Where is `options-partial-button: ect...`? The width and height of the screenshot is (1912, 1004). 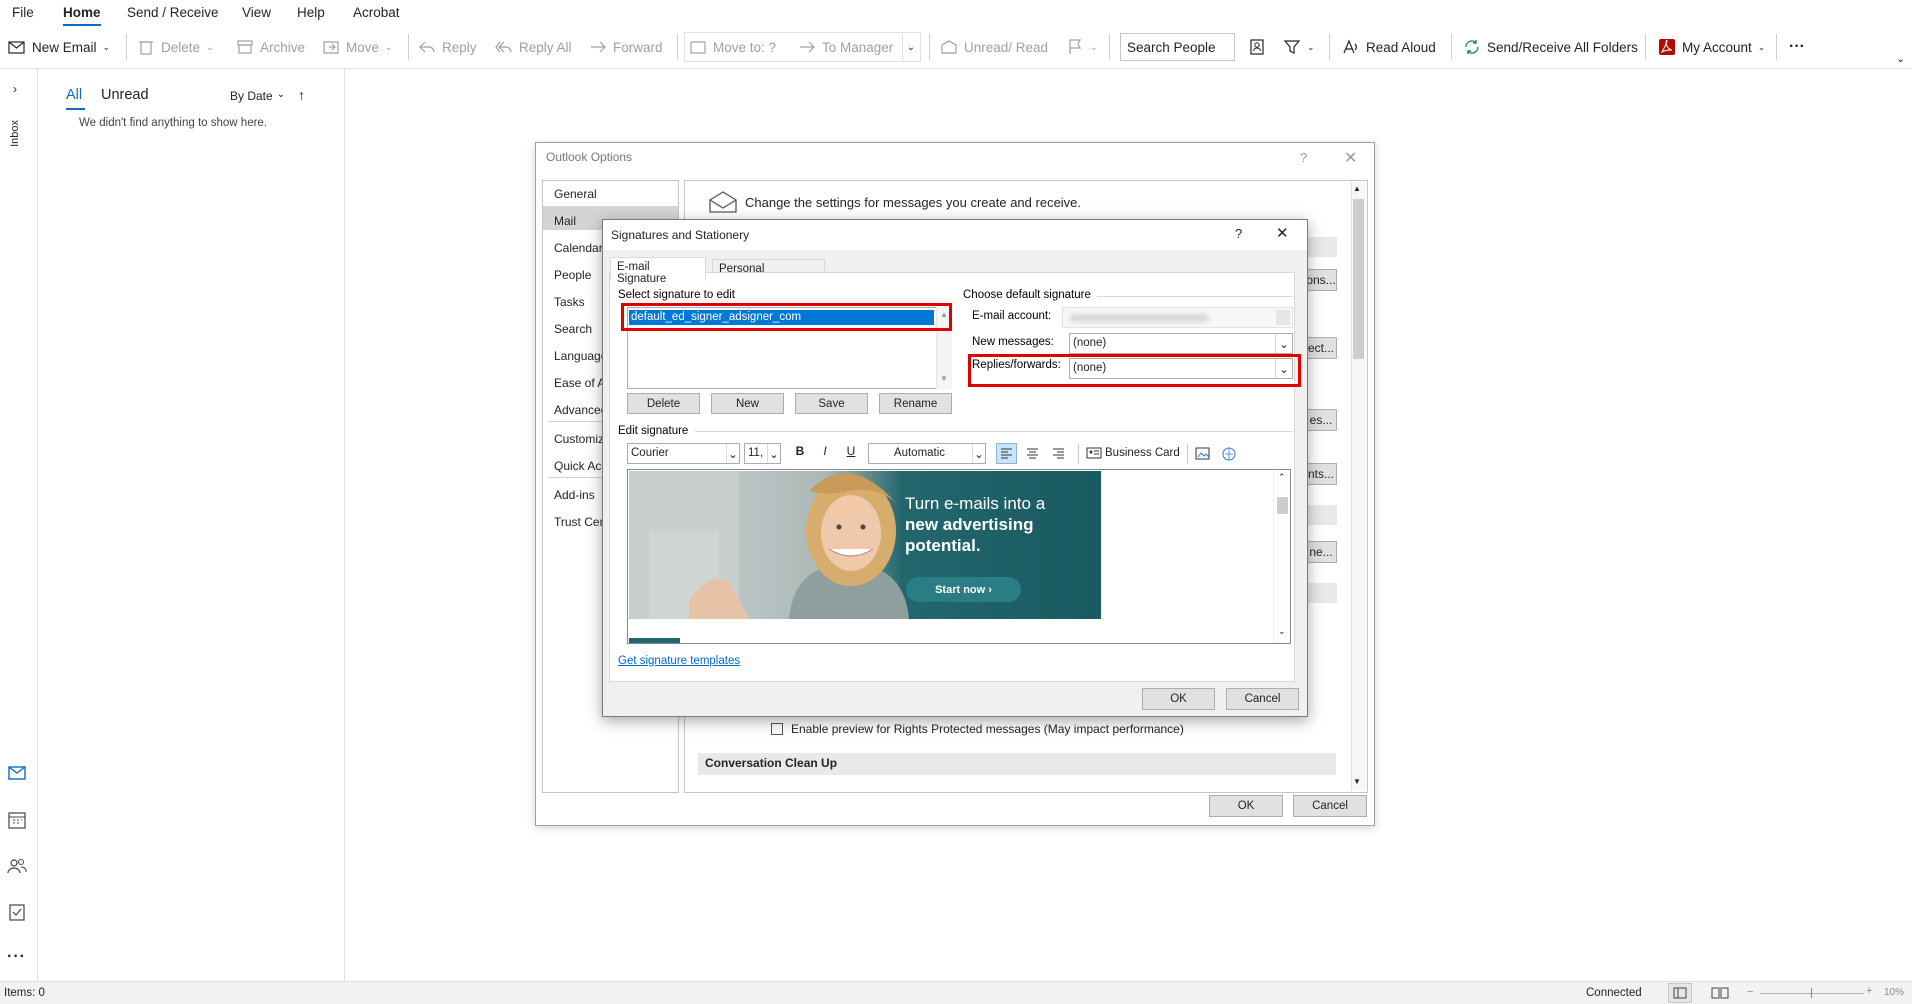
options-partial-button: ect... is located at coordinates (1321, 348).